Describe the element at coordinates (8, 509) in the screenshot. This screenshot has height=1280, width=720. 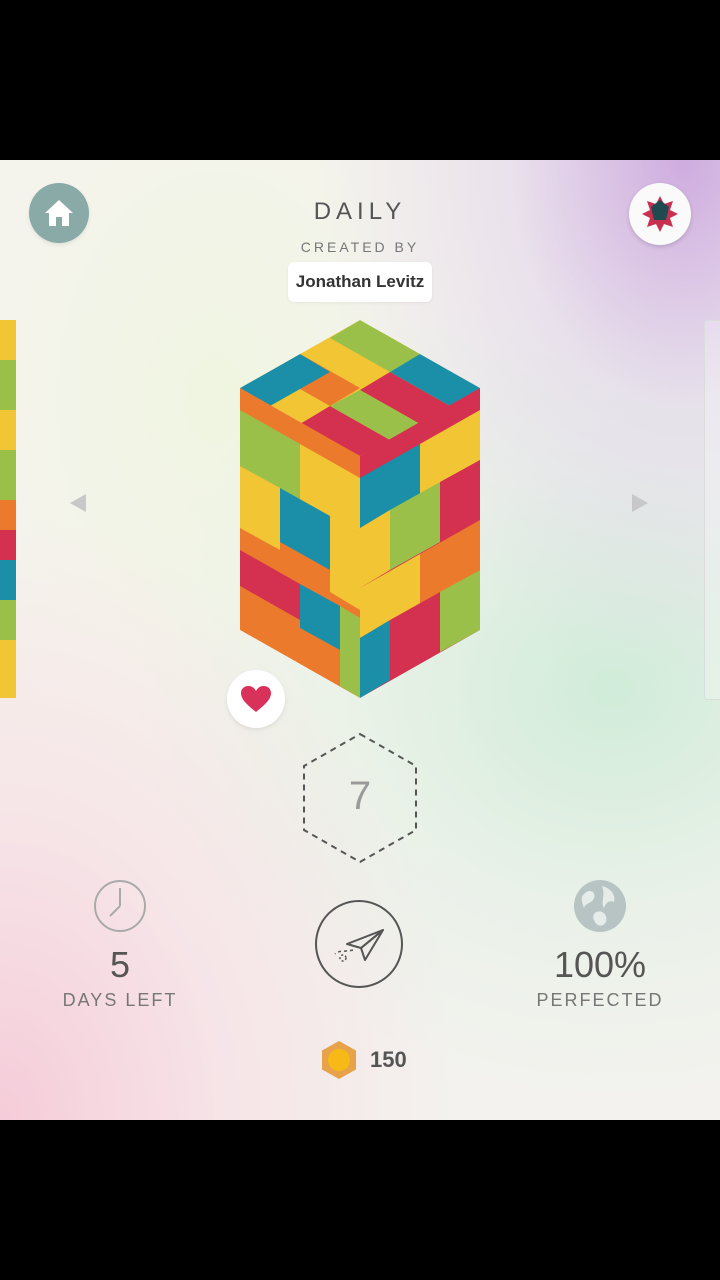
I see `previous-puzzle-peek` at that location.